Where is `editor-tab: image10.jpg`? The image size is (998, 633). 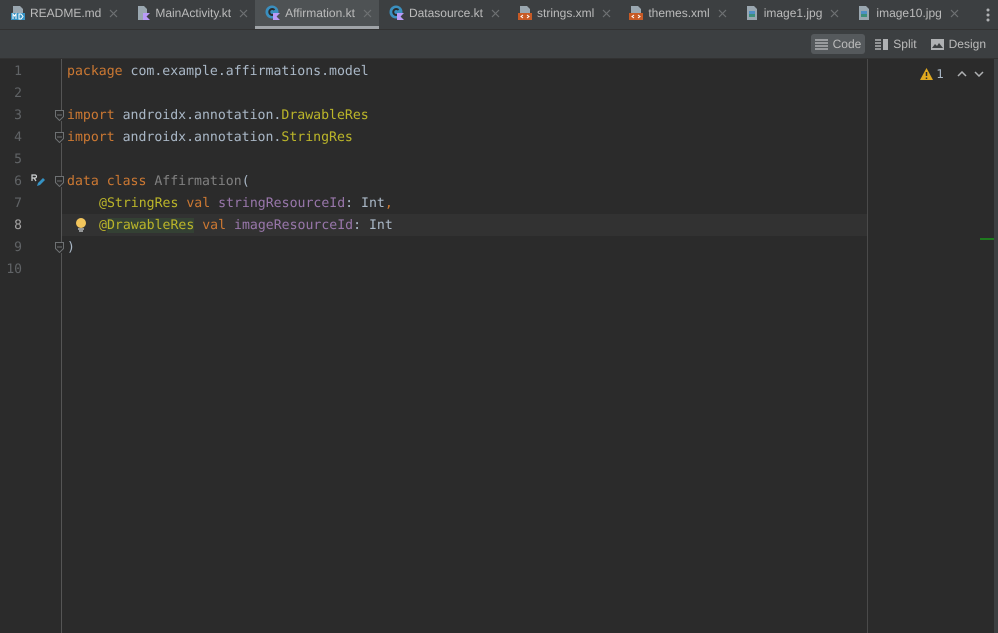
editor-tab: image10.jpg is located at coordinates (906, 14).